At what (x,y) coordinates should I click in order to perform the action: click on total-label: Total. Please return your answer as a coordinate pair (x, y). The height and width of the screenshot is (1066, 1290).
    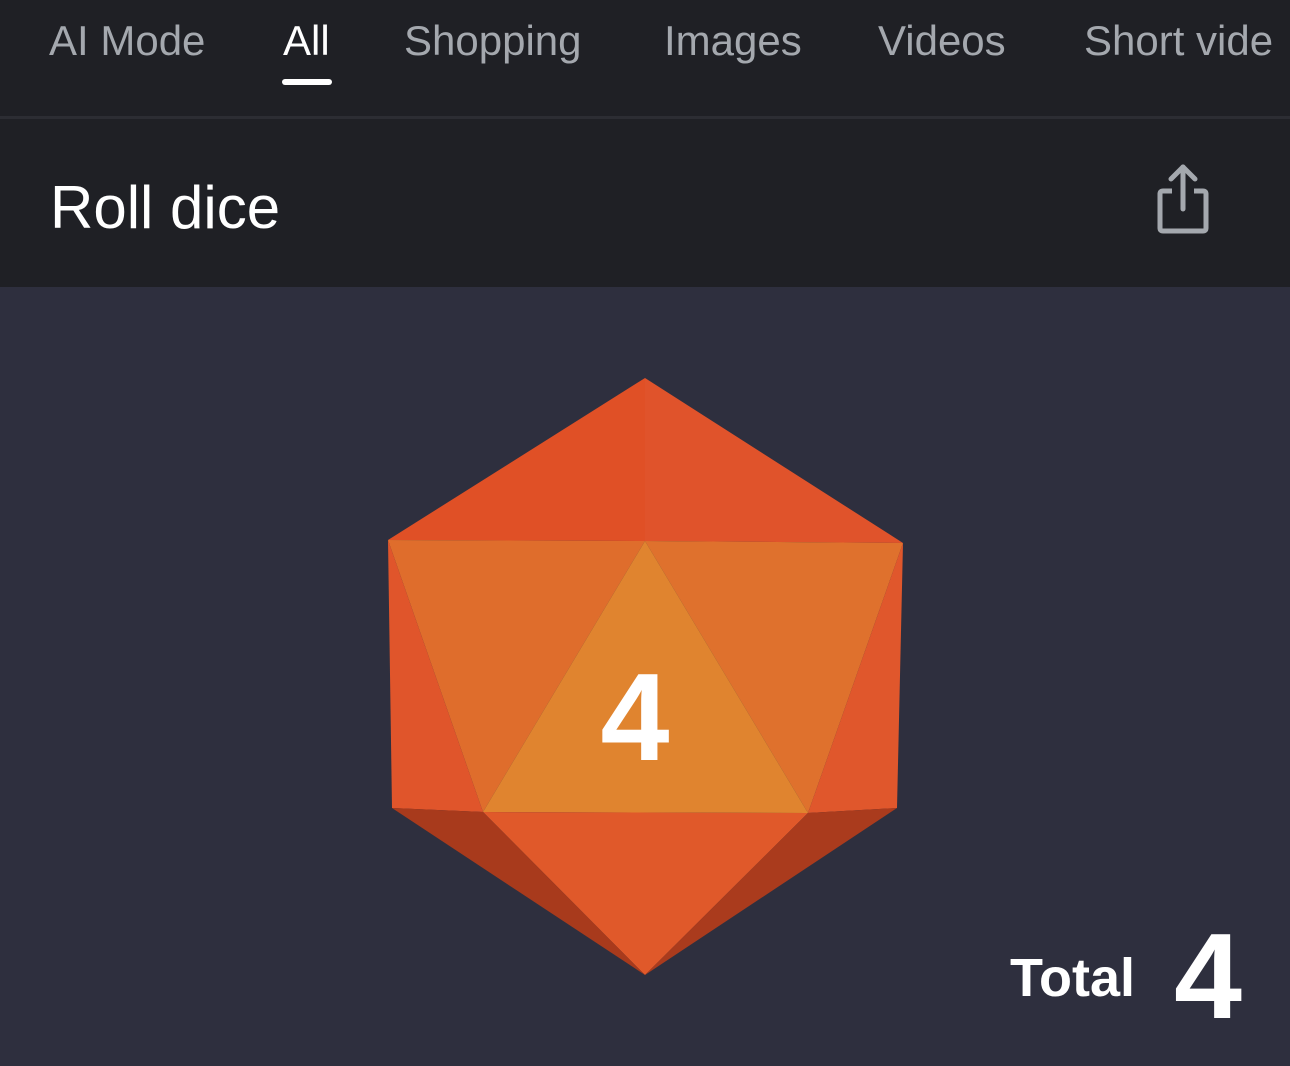
    Looking at the image, I should click on (1072, 978).